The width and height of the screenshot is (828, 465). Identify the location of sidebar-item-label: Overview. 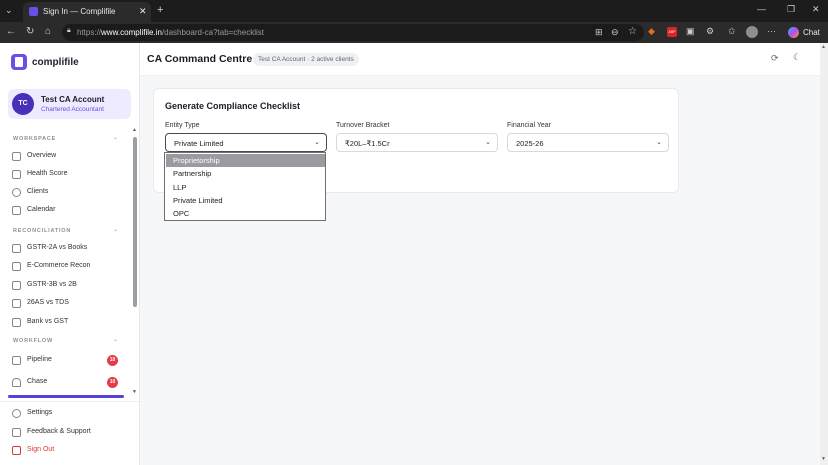
(42, 155).